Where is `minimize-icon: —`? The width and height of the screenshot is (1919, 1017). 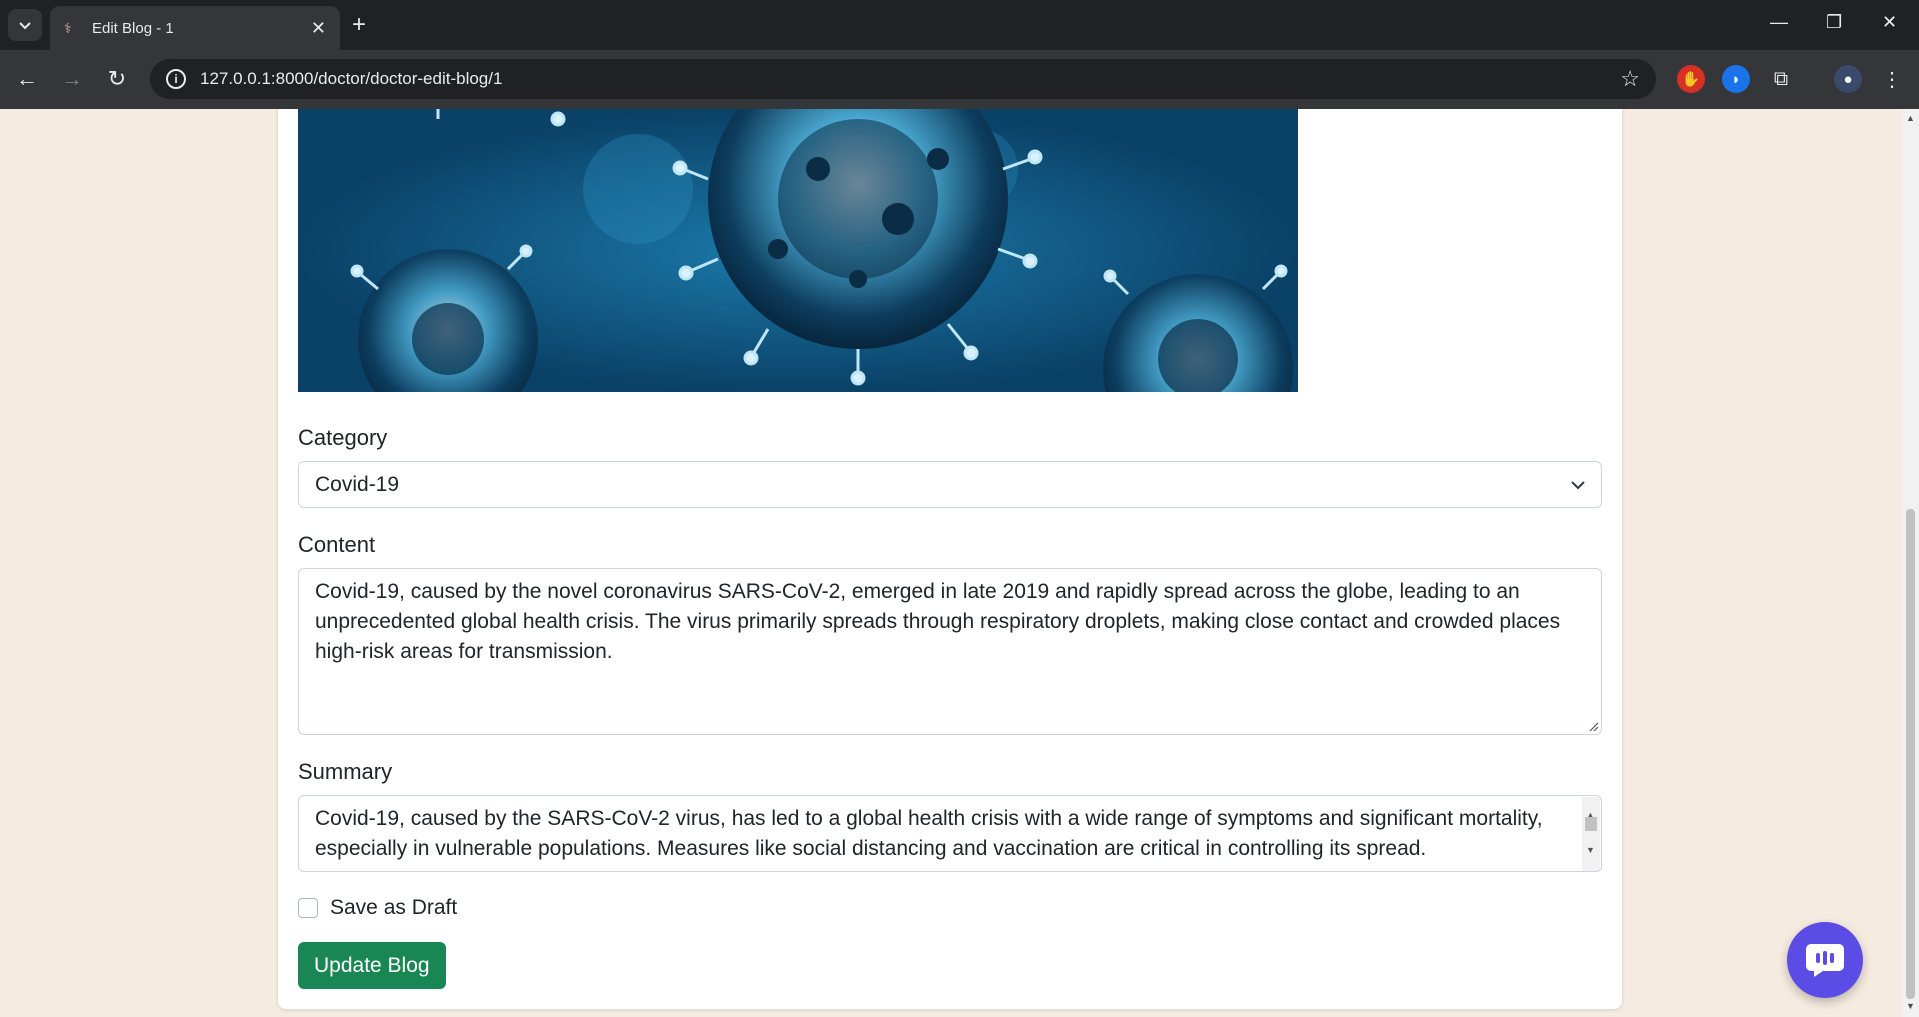
minimize-icon: — is located at coordinates (1779, 22).